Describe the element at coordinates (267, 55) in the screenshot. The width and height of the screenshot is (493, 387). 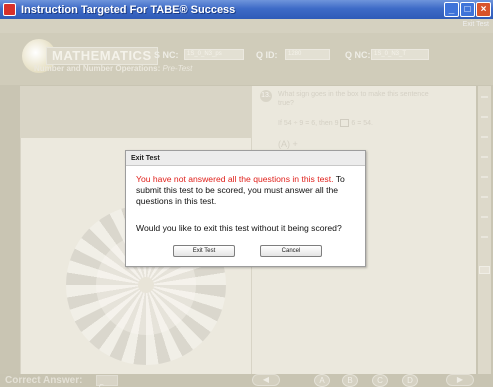
I see `qid-label: Q ID:` at that location.